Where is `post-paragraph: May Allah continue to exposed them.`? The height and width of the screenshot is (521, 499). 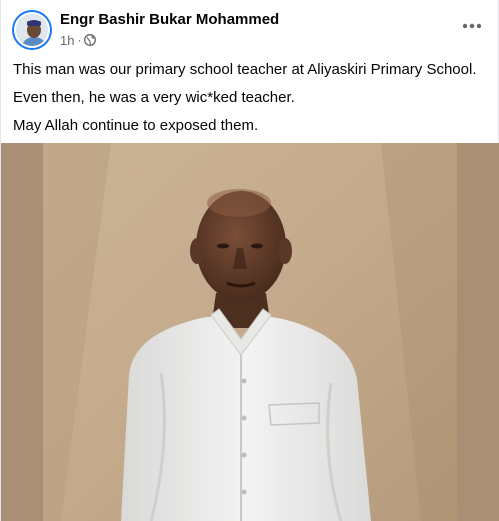
post-paragraph: May Allah continue to exposed them. is located at coordinates (136, 125).